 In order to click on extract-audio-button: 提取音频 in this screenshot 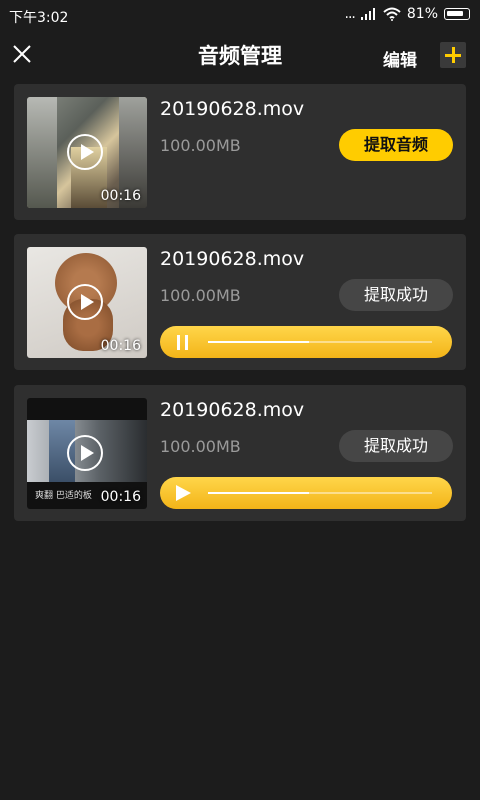, I will do `click(396, 145)`.